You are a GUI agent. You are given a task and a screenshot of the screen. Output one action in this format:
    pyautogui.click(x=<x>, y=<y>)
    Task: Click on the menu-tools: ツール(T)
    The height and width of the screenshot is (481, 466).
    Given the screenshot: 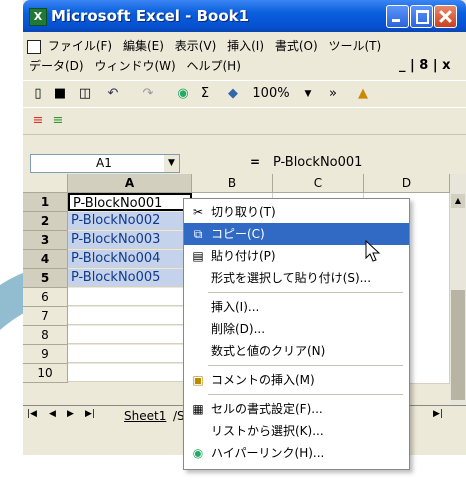 What is the action you would take?
    pyautogui.click(x=355, y=46)
    